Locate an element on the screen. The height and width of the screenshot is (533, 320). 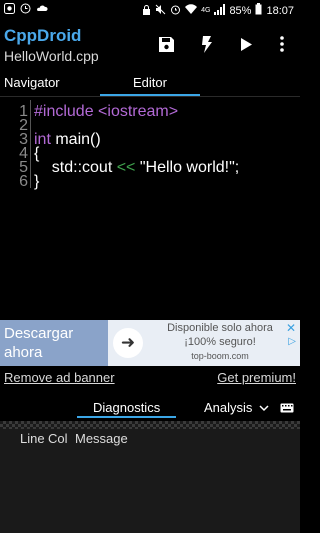
clock-notification-icon is located at coordinates (25, 10).